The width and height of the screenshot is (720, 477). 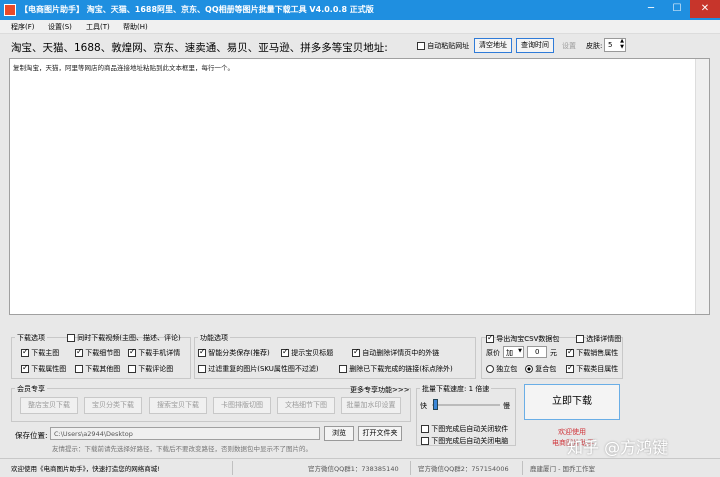 I want to click on function-options-title: 功能选项, so click(x=214, y=338).